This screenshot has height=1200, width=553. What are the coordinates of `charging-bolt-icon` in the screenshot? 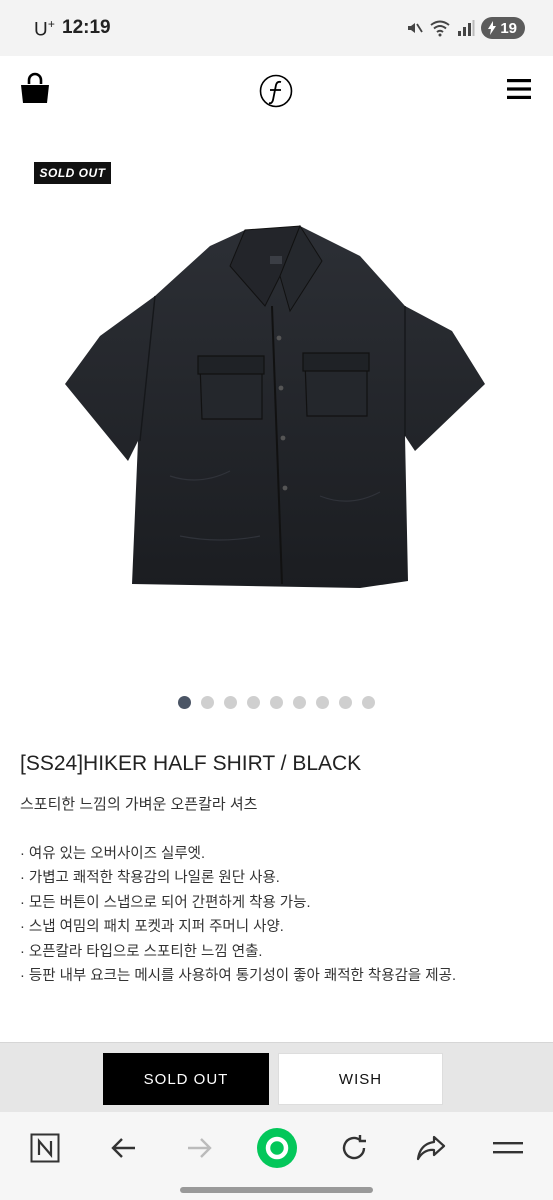 It's located at (492, 28).